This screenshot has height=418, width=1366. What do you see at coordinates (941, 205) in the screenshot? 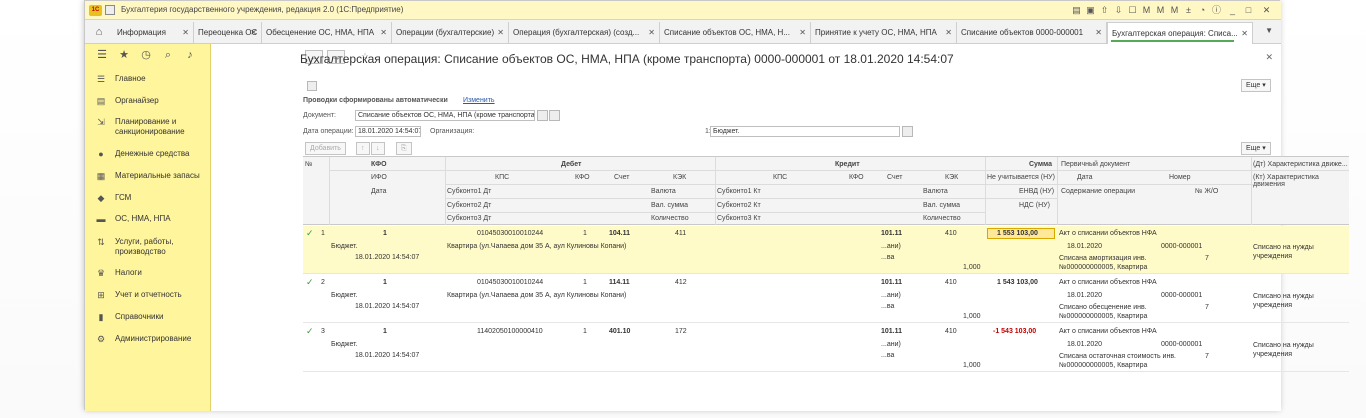
I see `col-credit-cursum: Вал. сумма` at bounding box center [941, 205].